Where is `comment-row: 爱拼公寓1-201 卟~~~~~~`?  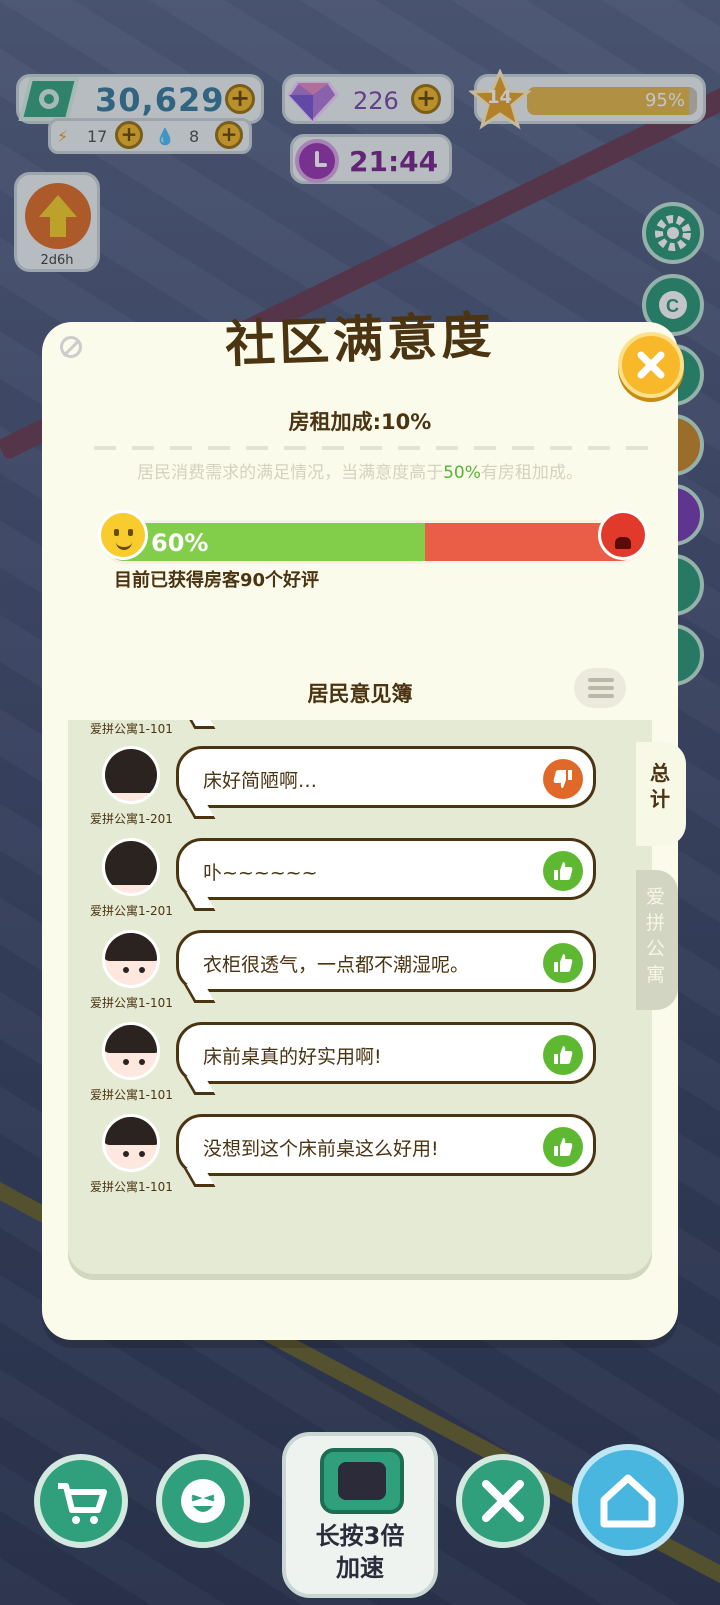
comment-row: 爱拼公寓1-201 卟~~~~~~ is located at coordinates (360, 880).